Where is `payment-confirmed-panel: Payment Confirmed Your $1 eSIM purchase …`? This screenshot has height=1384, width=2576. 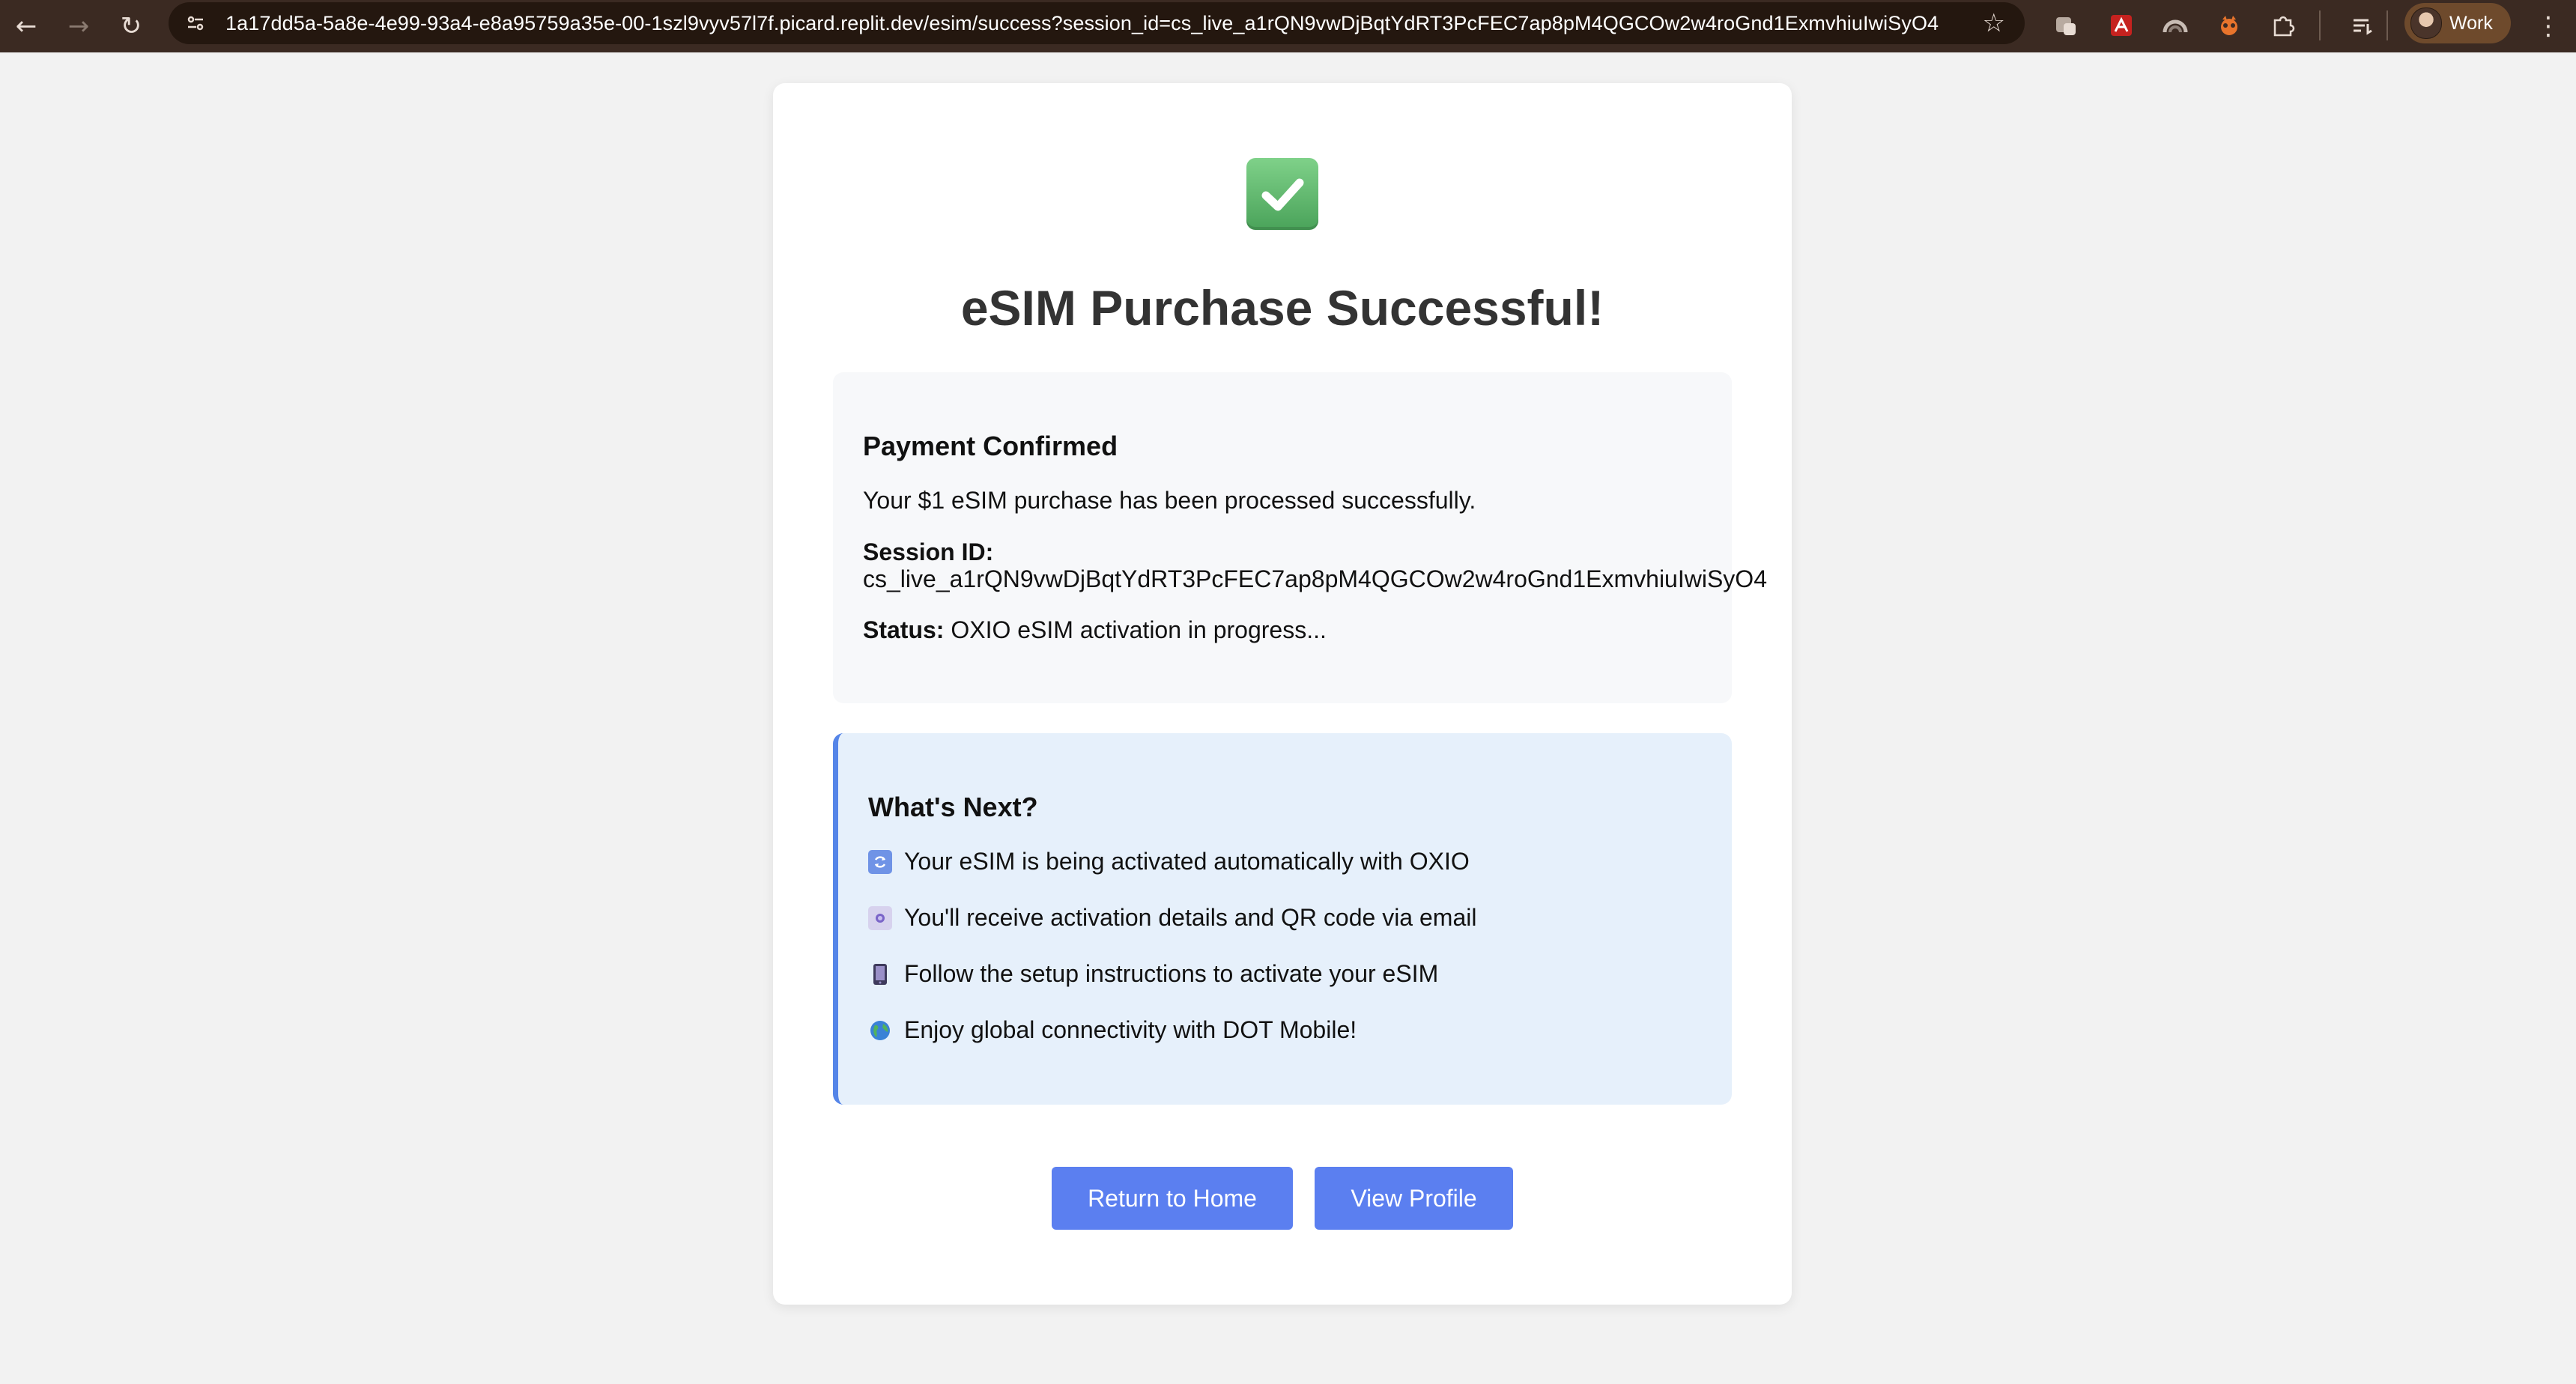
payment-confirmed-panel: Payment Confirmed Your $1 eSIM purchase … is located at coordinates (1300, 537).